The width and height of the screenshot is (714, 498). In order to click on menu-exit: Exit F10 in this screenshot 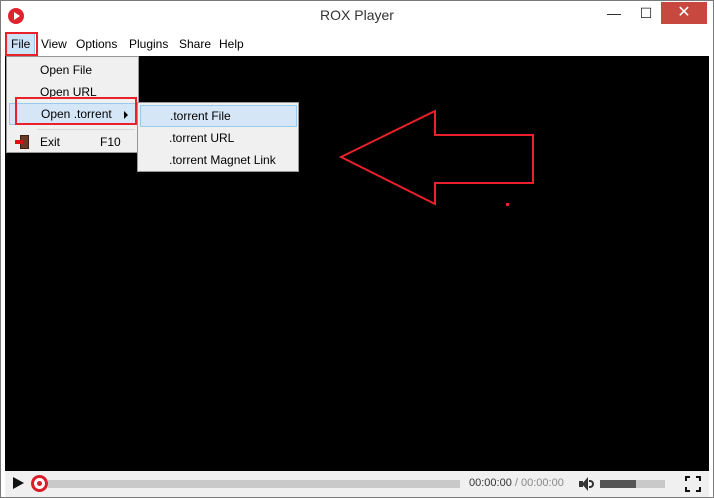, I will do `click(73, 142)`.